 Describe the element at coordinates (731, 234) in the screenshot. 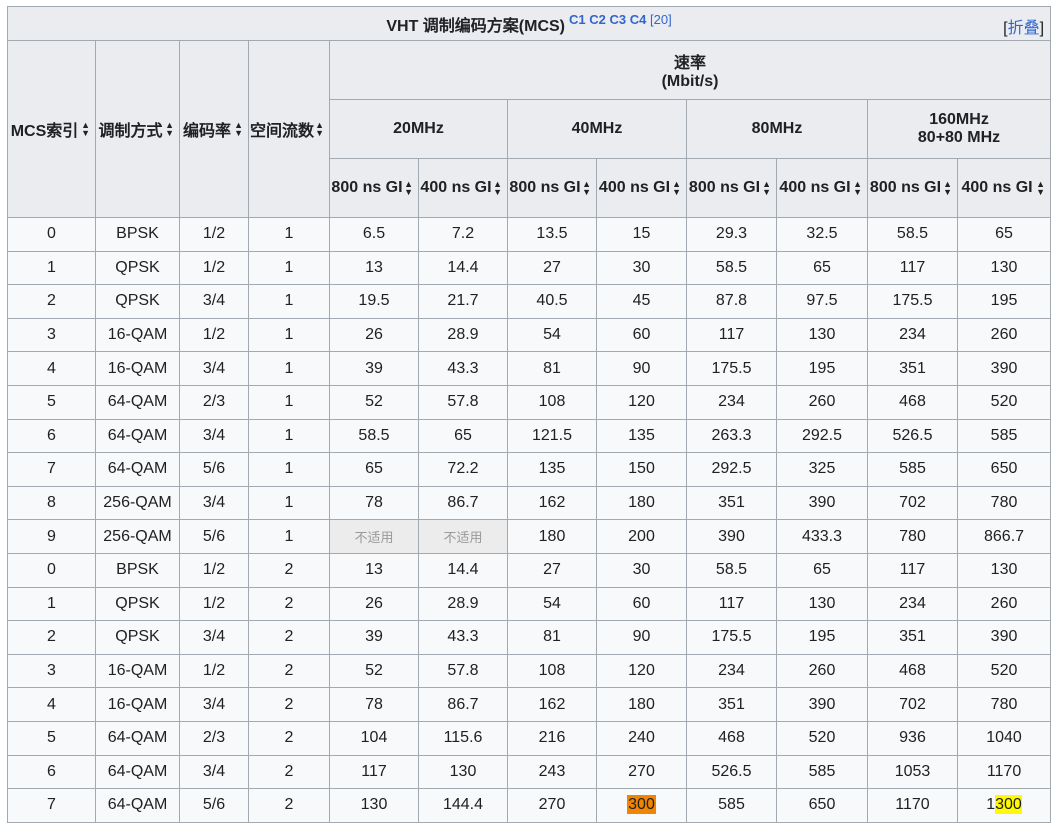

I see `rate-cell: 29.3` at that location.